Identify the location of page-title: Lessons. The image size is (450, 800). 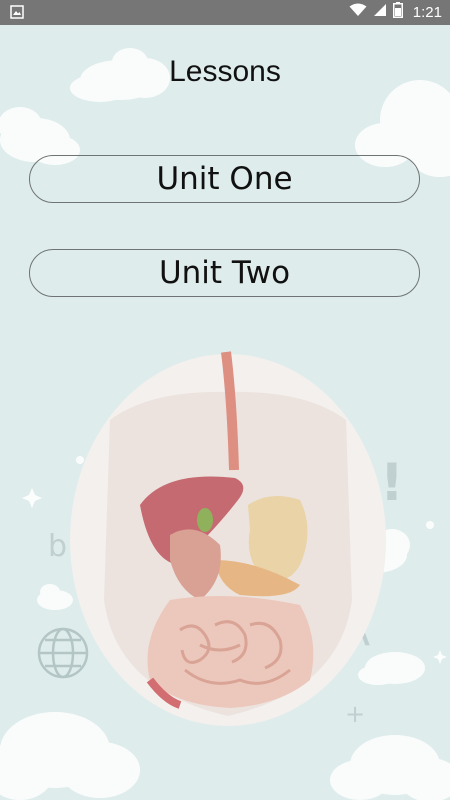
(225, 71).